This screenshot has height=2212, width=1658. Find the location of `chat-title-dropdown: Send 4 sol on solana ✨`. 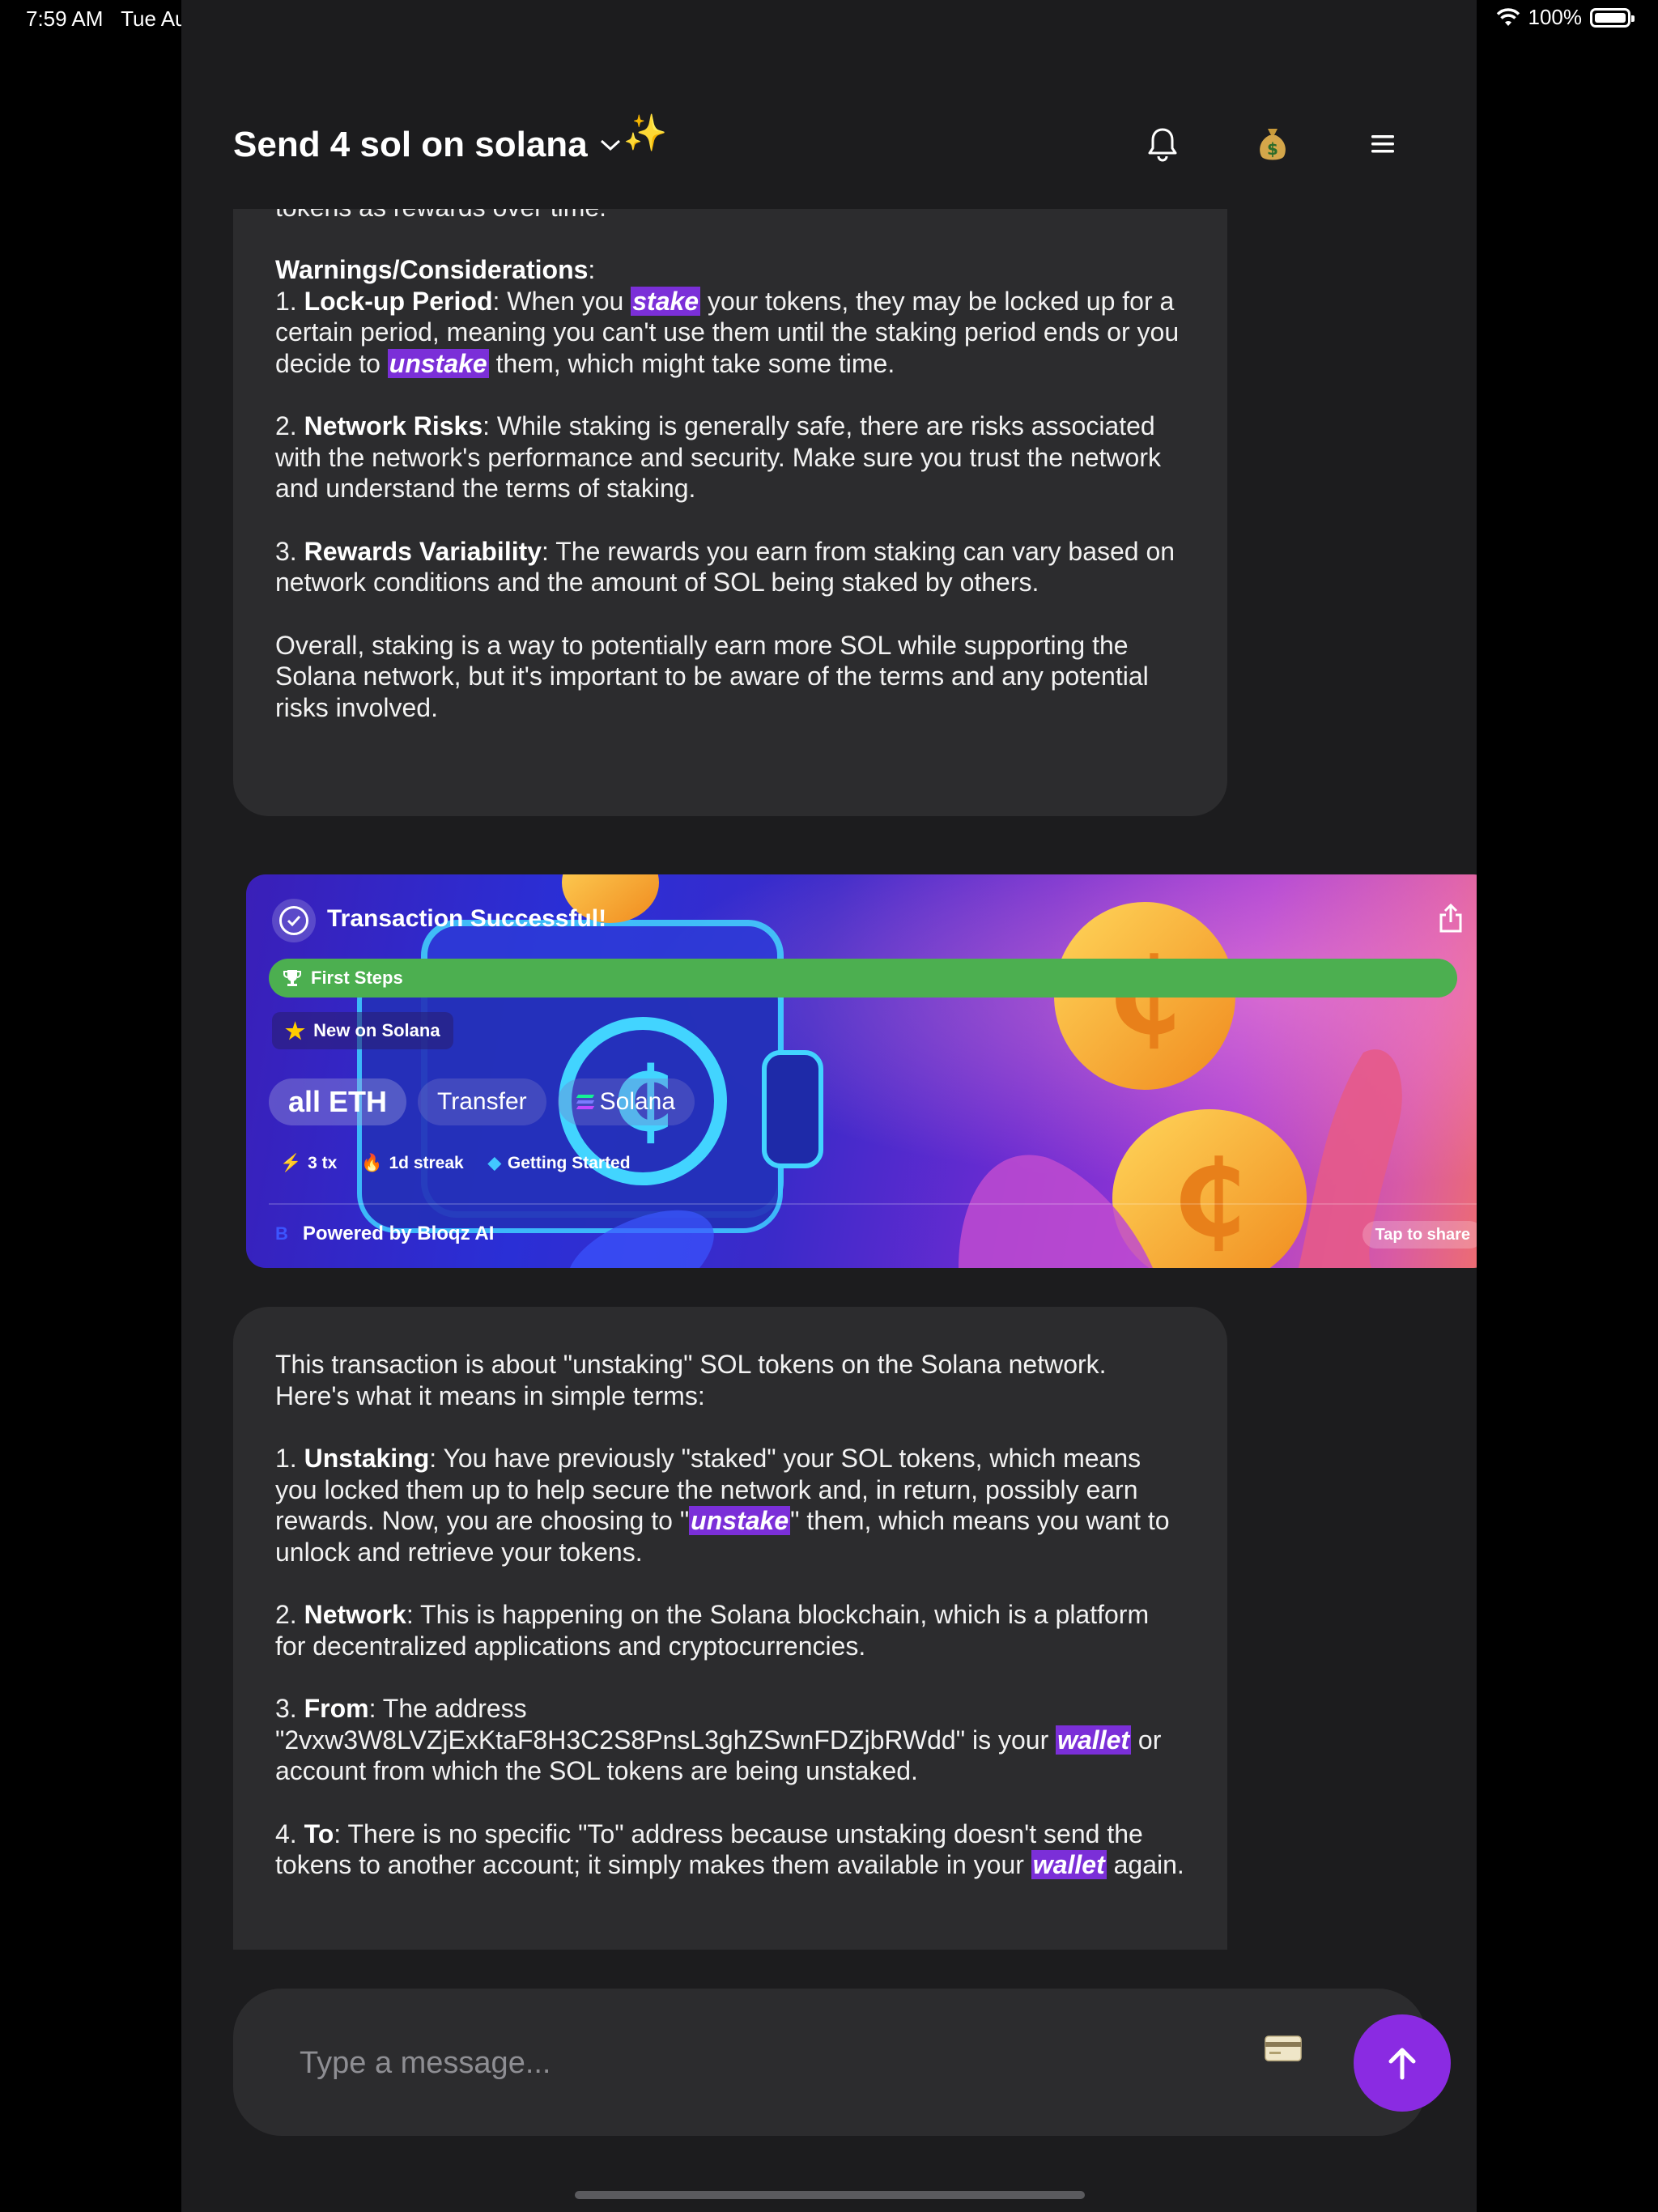

chat-title-dropdown: Send 4 sol on solana ✨ is located at coordinates (450, 139).